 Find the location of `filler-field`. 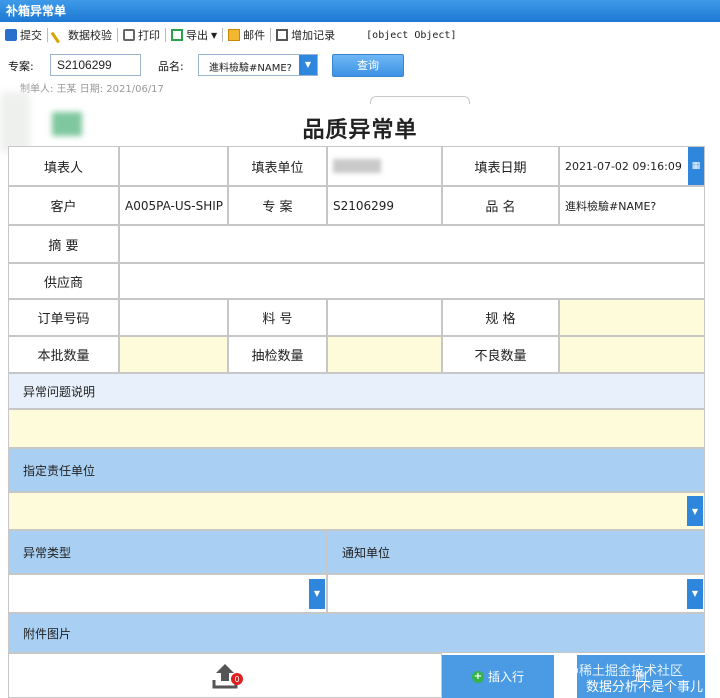

filler-field is located at coordinates (173, 166).